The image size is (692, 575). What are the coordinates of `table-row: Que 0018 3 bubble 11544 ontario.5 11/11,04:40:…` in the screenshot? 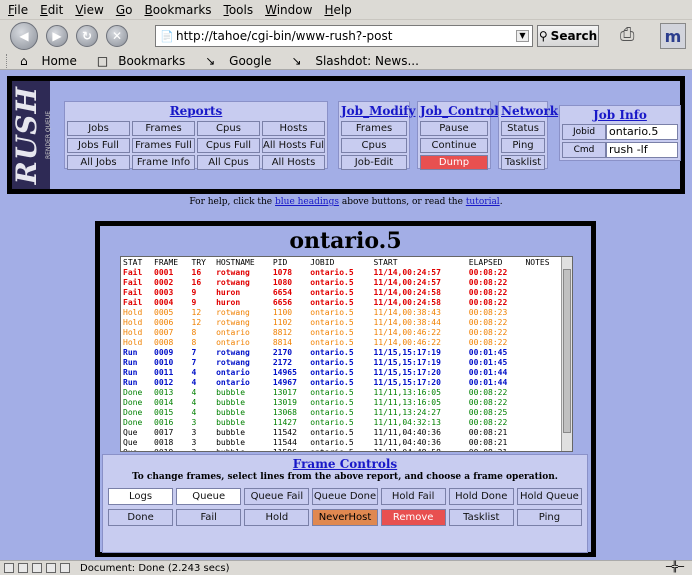 It's located at (341, 443).